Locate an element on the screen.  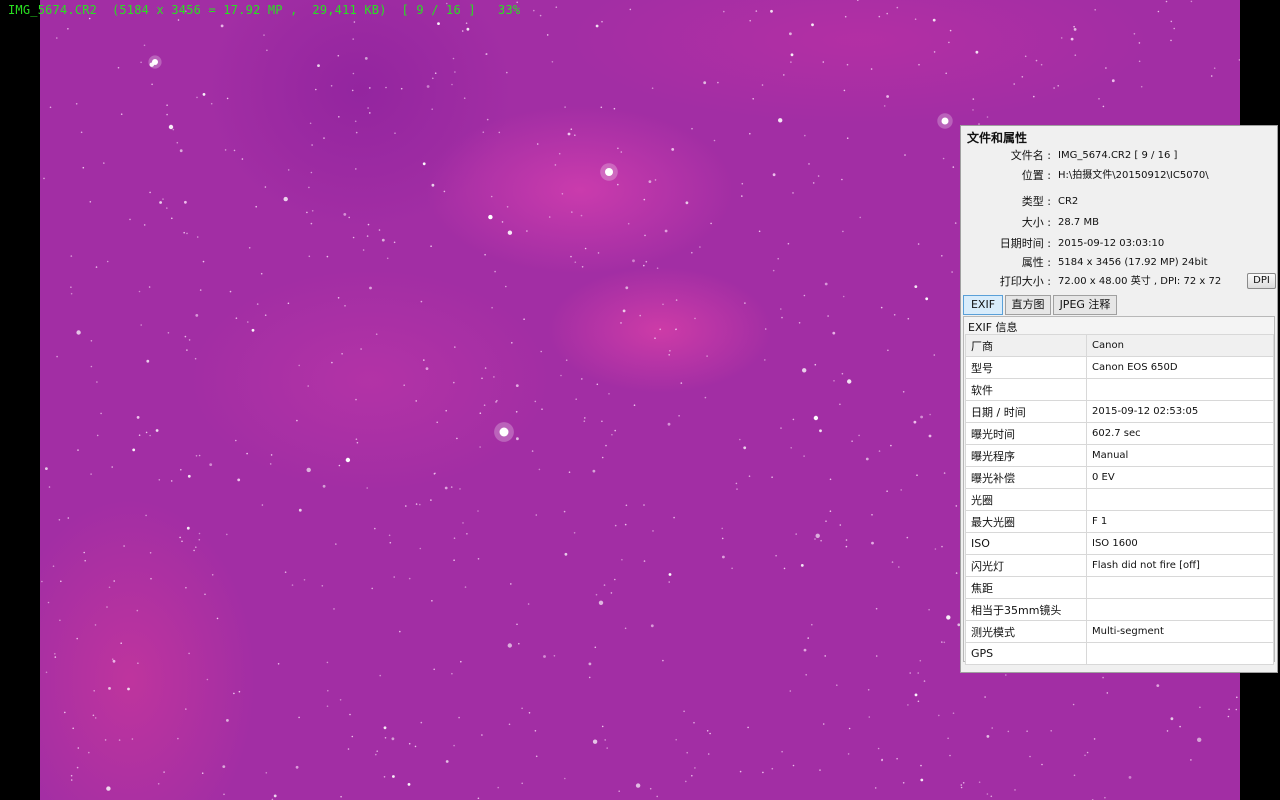
field-row-attributes: 属性 : 5184 x 3456 (17.92 MP) 24bit is located at coordinates (1120, 263).